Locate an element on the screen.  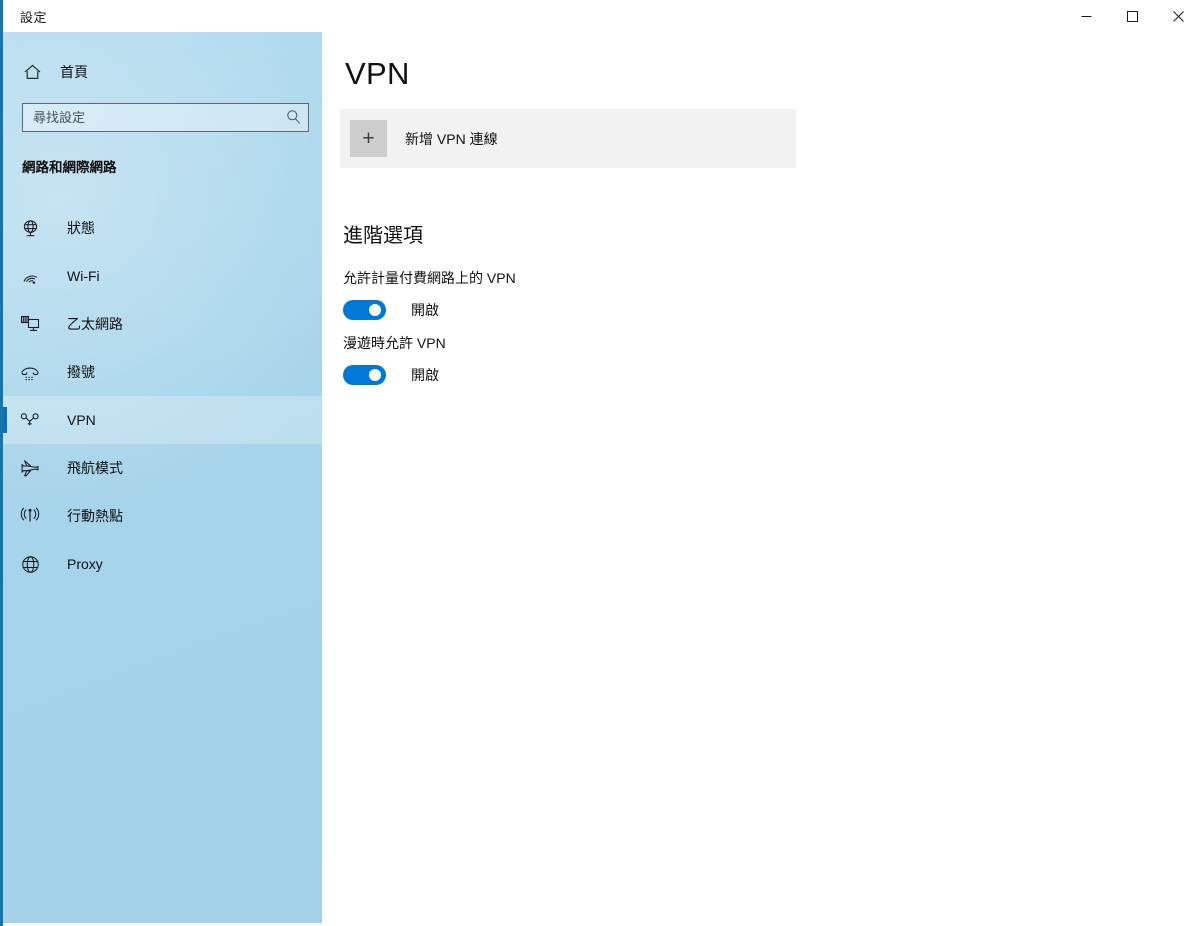
ethernet-icon is located at coordinates (30, 324).